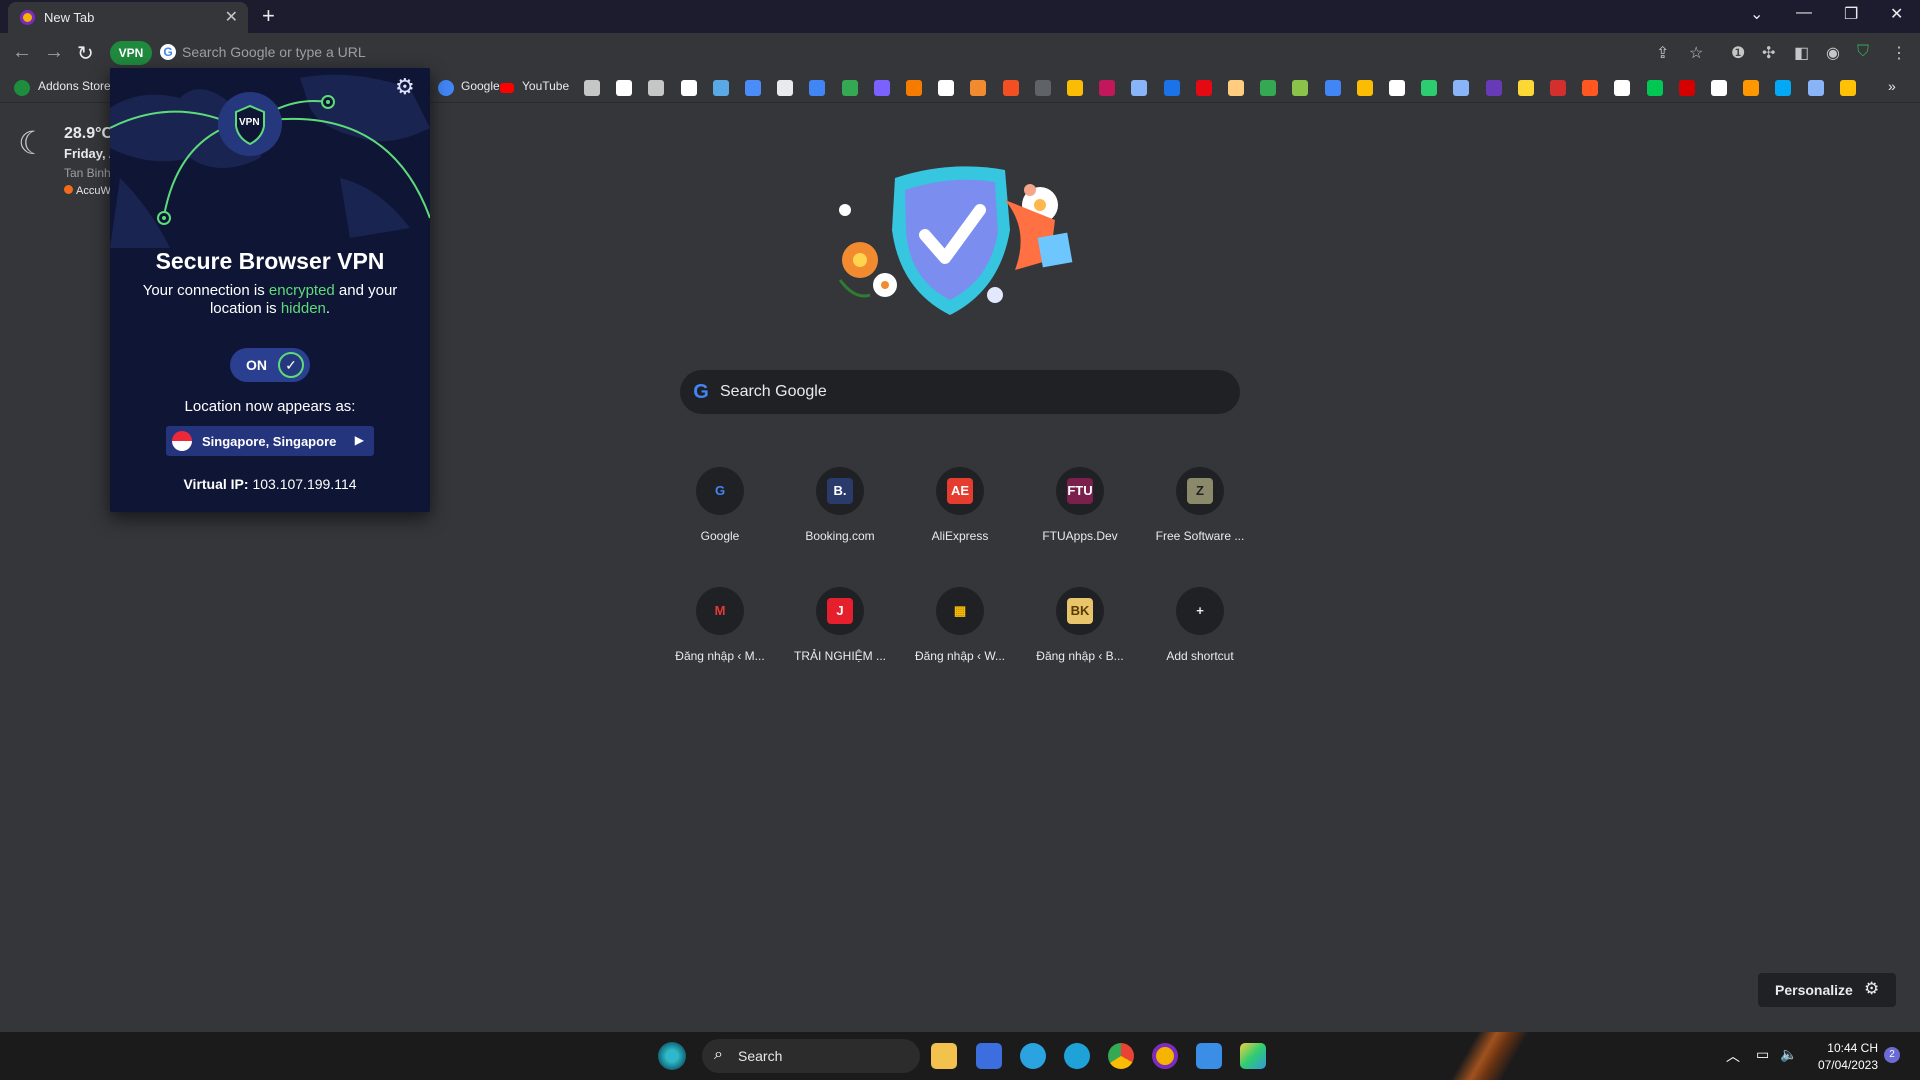 This screenshot has height=1080, width=1920. Describe the element at coordinates (720, 523) in the screenshot. I see `shortcut-tile: G Google` at that location.